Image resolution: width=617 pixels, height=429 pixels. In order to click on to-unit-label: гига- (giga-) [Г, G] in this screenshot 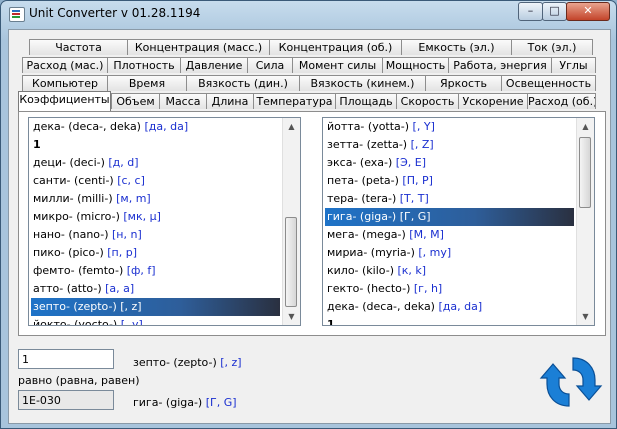, I will do `click(185, 402)`.